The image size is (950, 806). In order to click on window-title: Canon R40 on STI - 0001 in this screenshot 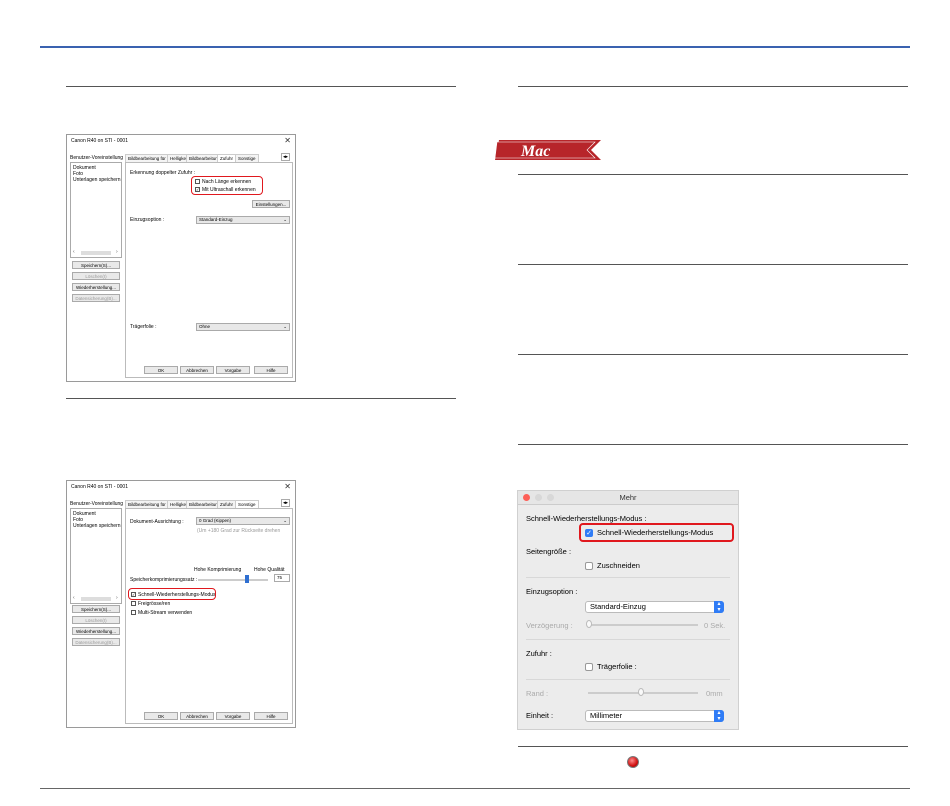, I will do `click(99, 141)`.